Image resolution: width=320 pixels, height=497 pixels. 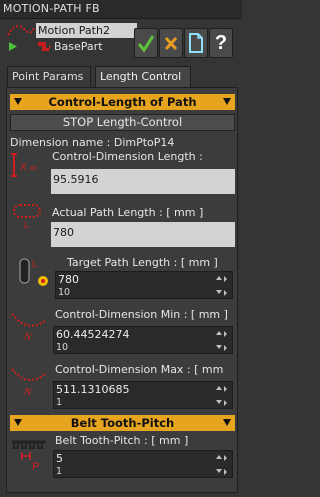 What do you see at coordinates (142, 262) in the screenshot?
I see `target-path-length-label: Target Path Length : [ mm ]` at bounding box center [142, 262].